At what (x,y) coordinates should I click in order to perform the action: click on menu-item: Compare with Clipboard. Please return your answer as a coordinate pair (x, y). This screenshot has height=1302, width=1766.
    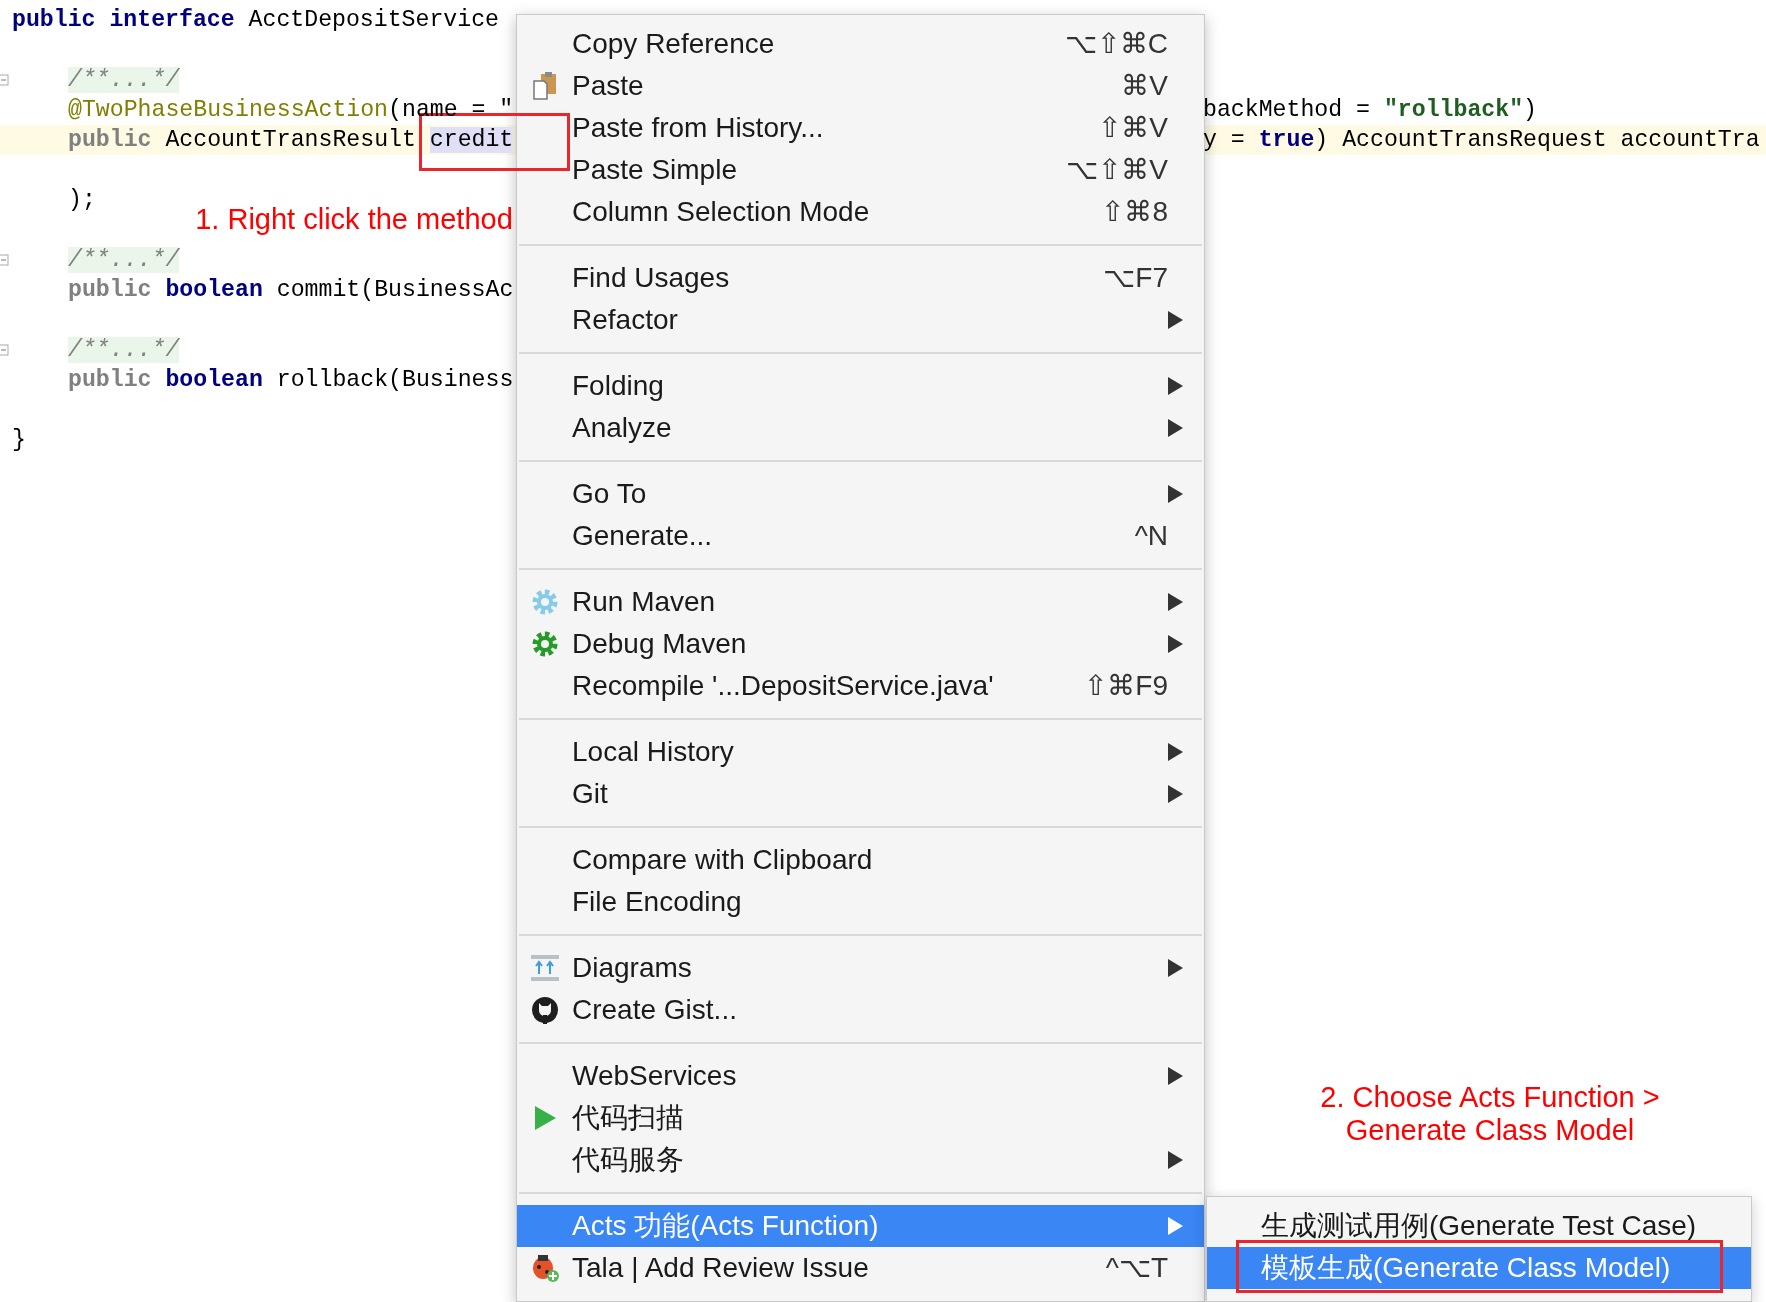
    Looking at the image, I should click on (860, 860).